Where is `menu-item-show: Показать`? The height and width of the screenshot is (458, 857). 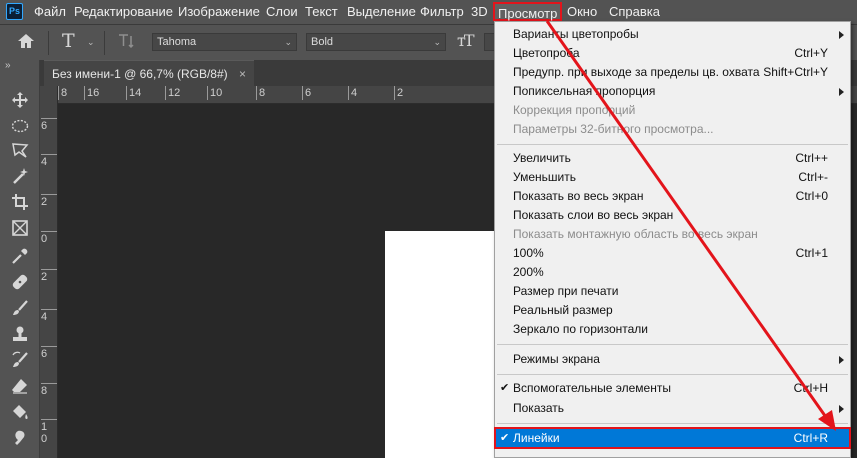 menu-item-show: Показать is located at coordinates (672, 408).